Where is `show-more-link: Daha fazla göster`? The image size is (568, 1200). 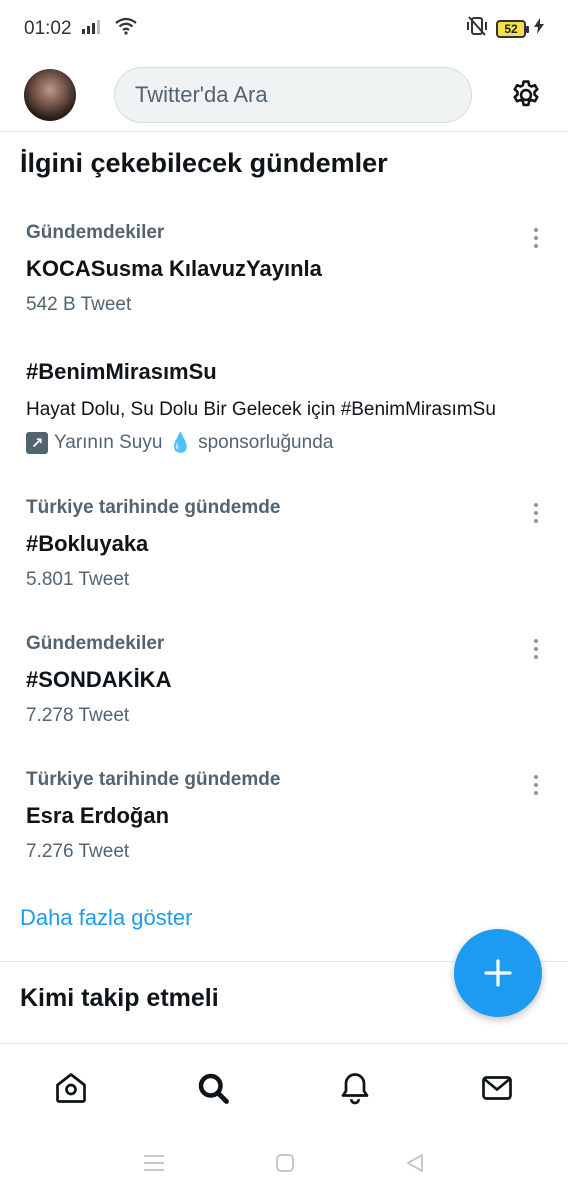 show-more-link: Daha fazla göster is located at coordinates (106, 918).